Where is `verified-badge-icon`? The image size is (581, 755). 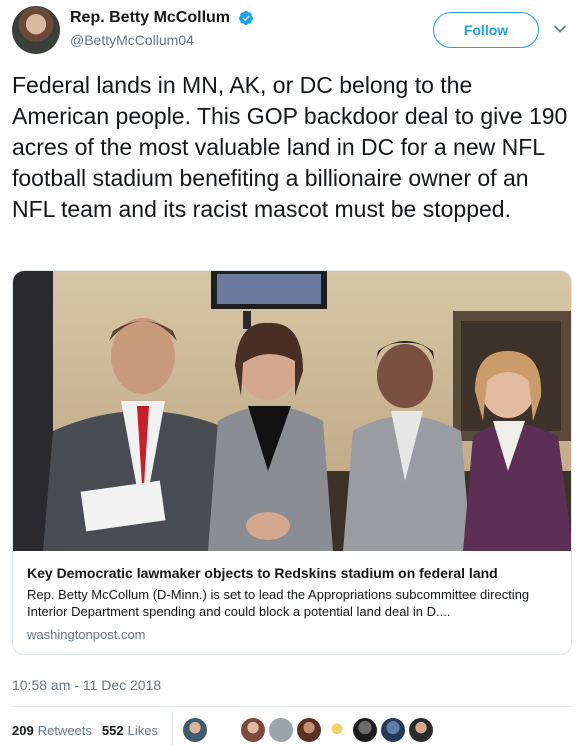
verified-badge-icon is located at coordinates (246, 18).